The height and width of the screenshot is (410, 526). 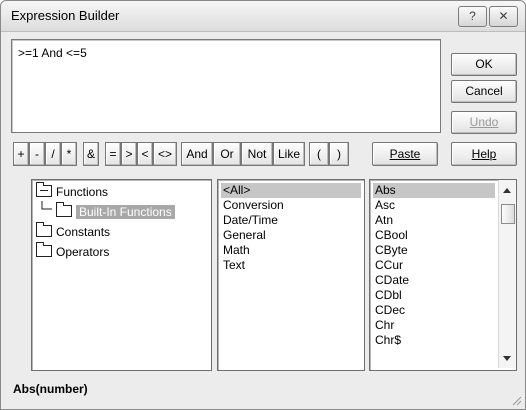 I want to click on tree-label-constants: Constants, so click(x=83, y=232).